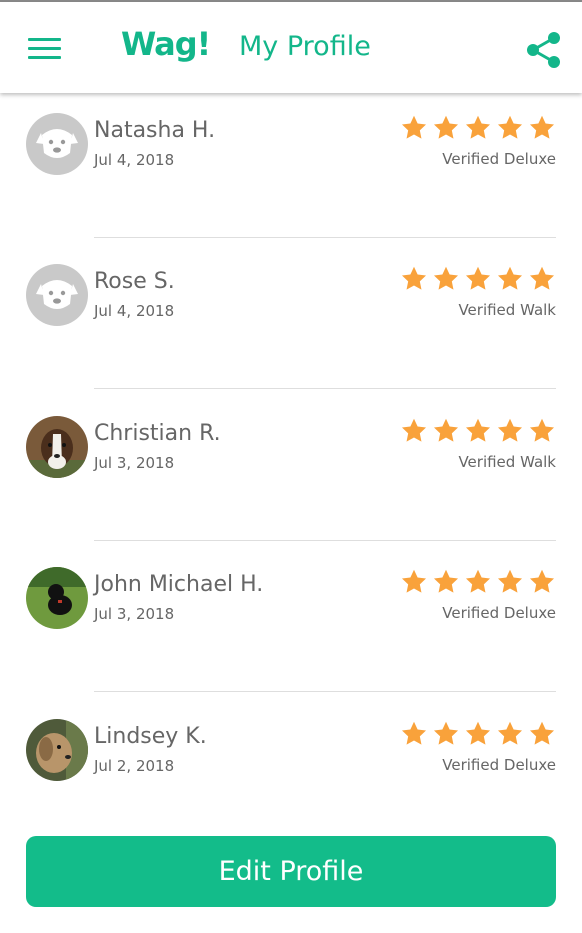  I want to click on reviewer-name: John Michael H., so click(179, 584).